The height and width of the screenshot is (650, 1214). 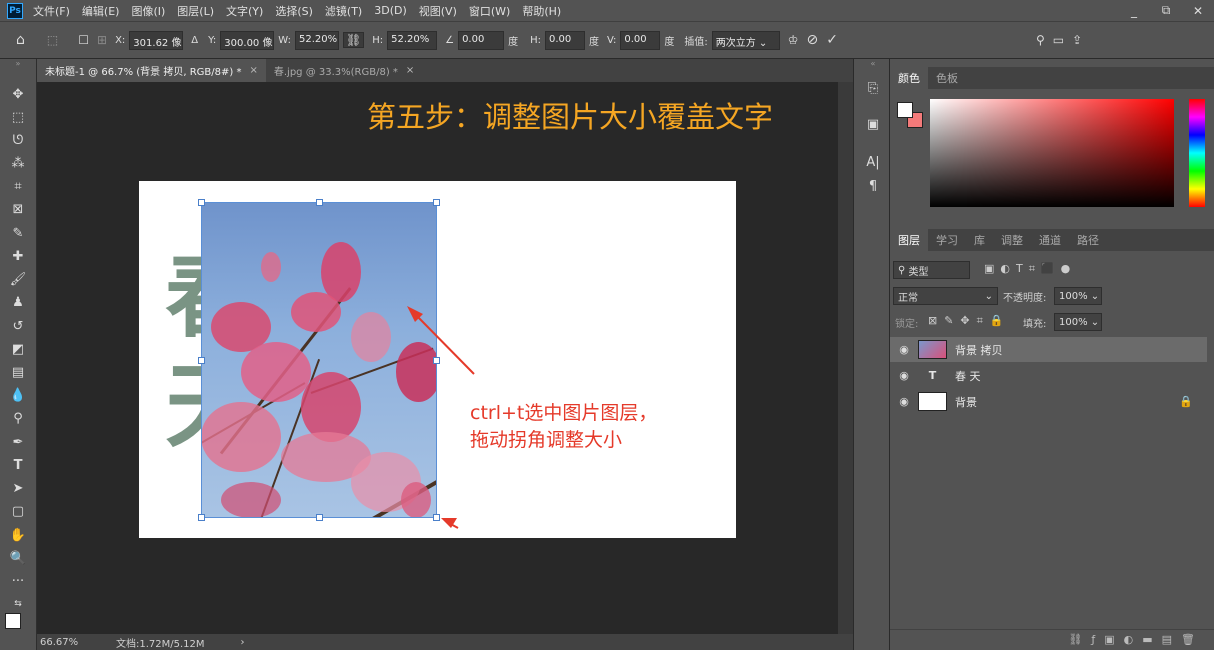 What do you see at coordinates (195, 11) in the screenshot?
I see `menu-layer: 图层(L)` at bounding box center [195, 11].